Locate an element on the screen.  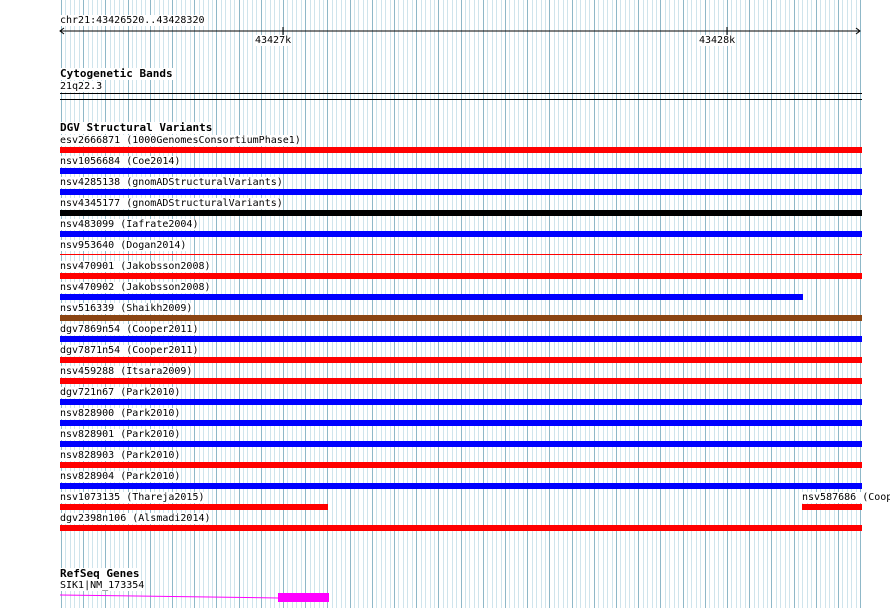
variant-label: dgv7869n54 (Cooper2011) is located at coordinates (129, 329).